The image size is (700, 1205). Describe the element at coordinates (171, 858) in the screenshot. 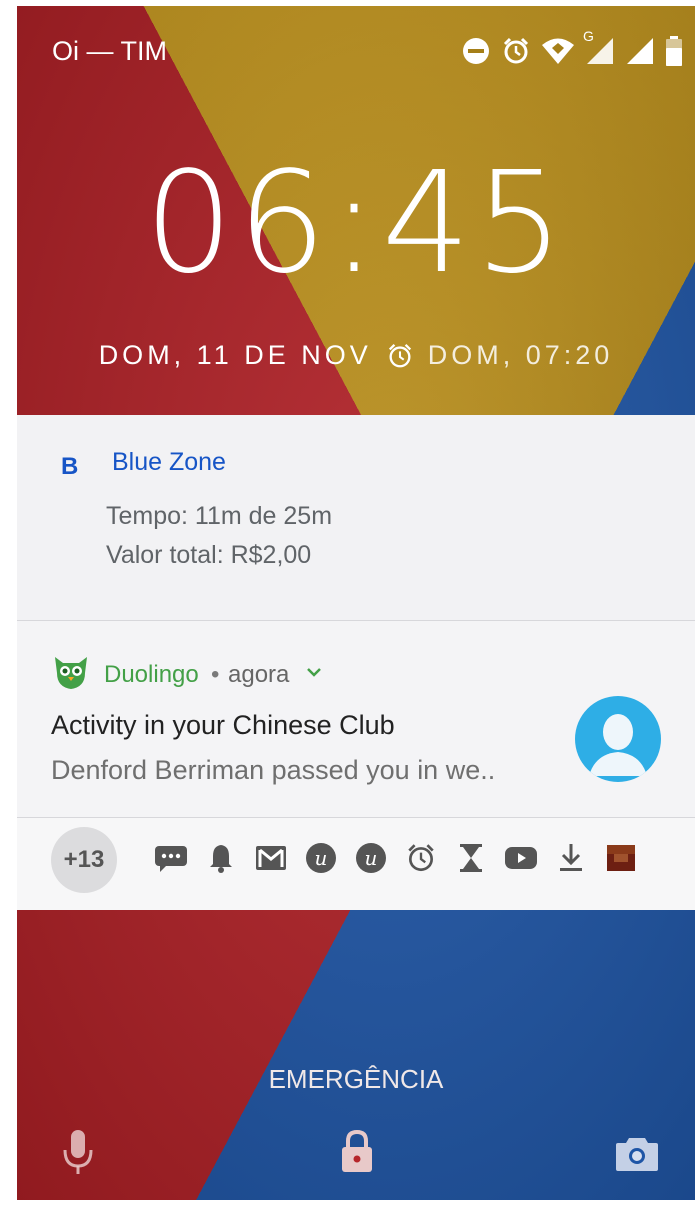

I see `message-icon` at that location.